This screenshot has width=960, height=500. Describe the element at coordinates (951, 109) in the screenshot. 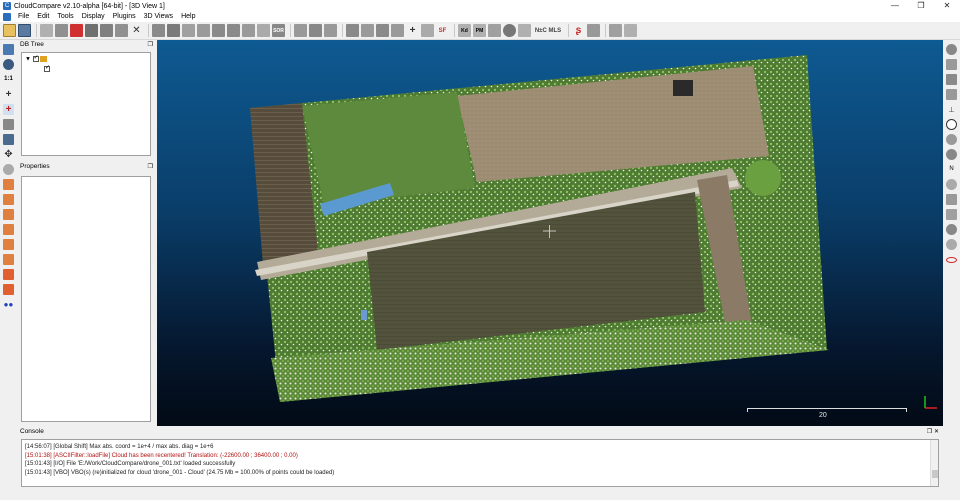

I see `measure-icon: ⟂` at that location.